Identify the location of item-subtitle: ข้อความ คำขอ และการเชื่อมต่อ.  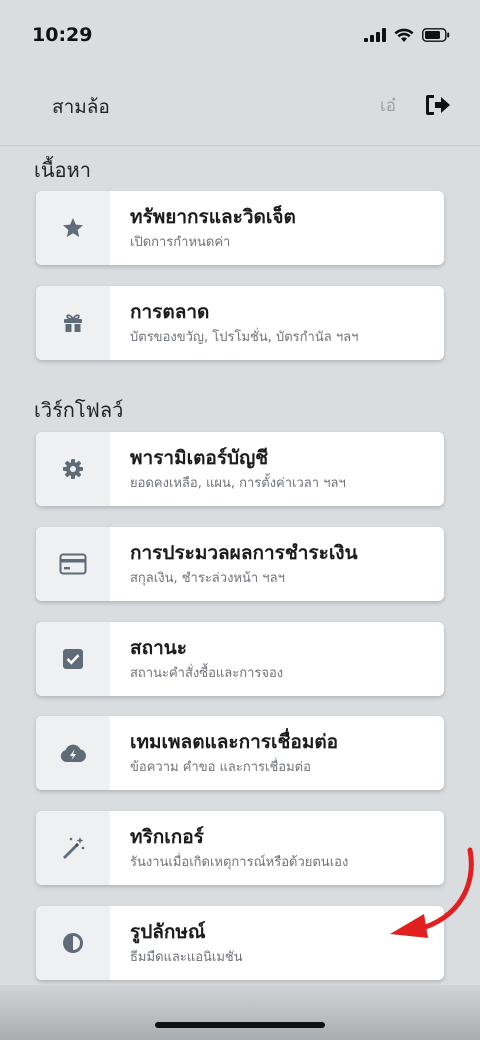
(220, 767).